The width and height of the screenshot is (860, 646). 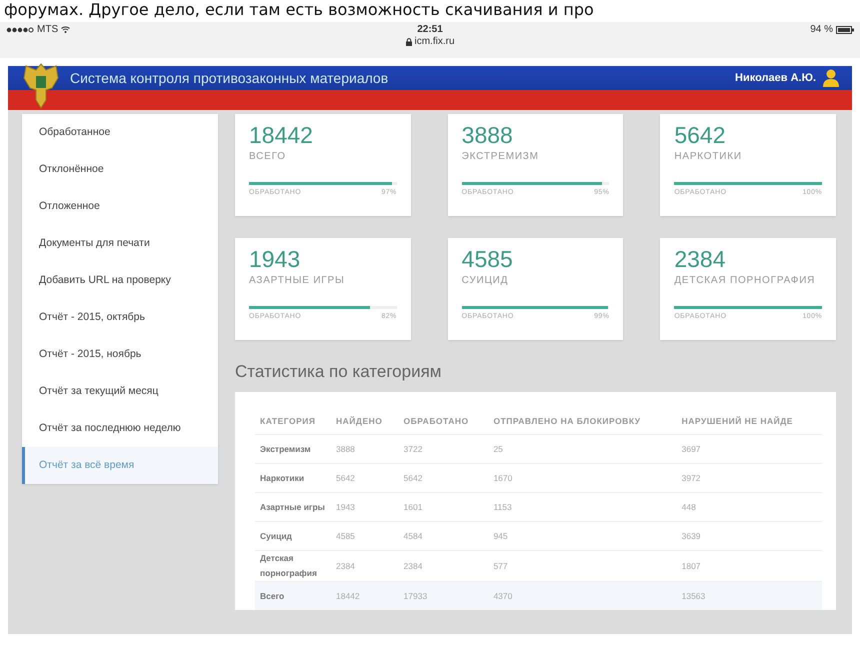 What do you see at coordinates (120, 132) in the screenshot?
I see `sidebar-item: Обработанное` at bounding box center [120, 132].